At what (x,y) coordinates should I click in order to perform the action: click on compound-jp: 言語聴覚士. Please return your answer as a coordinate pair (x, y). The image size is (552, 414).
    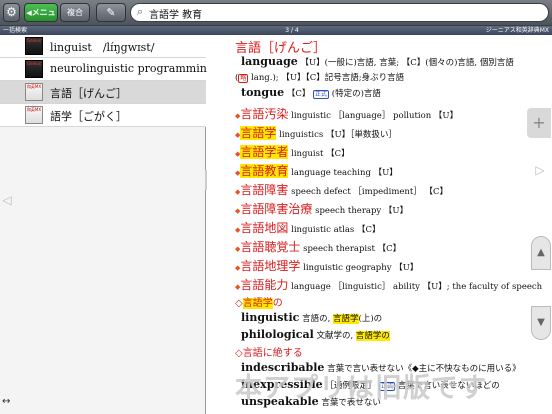
    Looking at the image, I should click on (270, 247).